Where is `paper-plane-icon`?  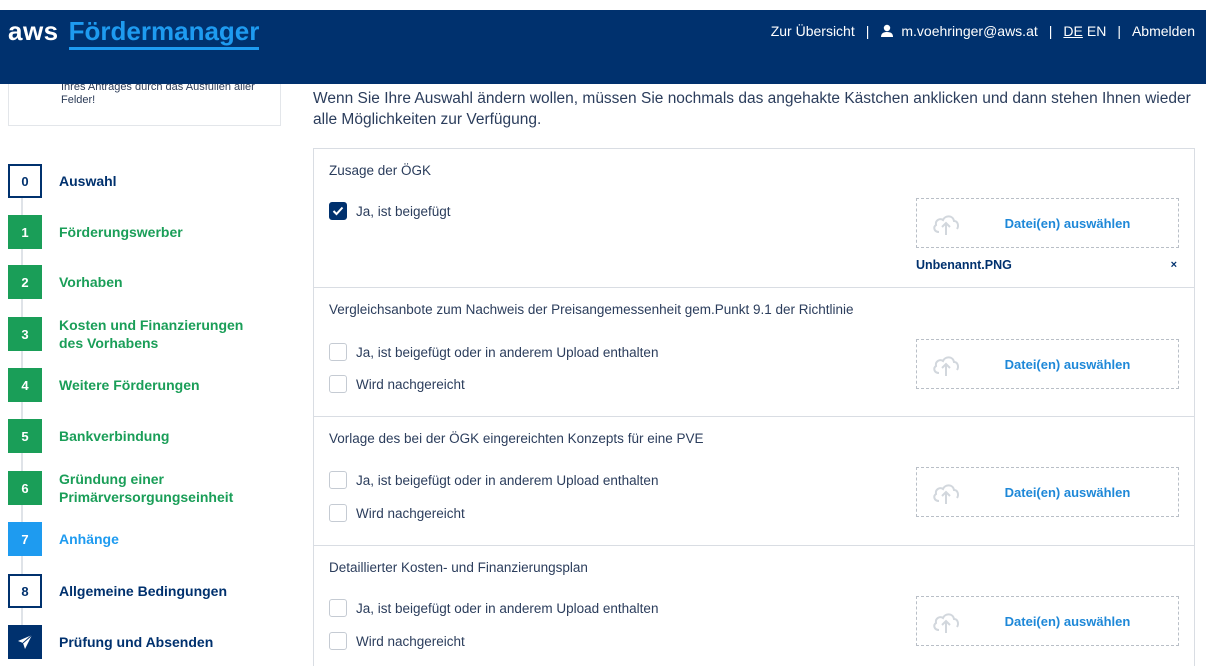
paper-plane-icon is located at coordinates (25, 641).